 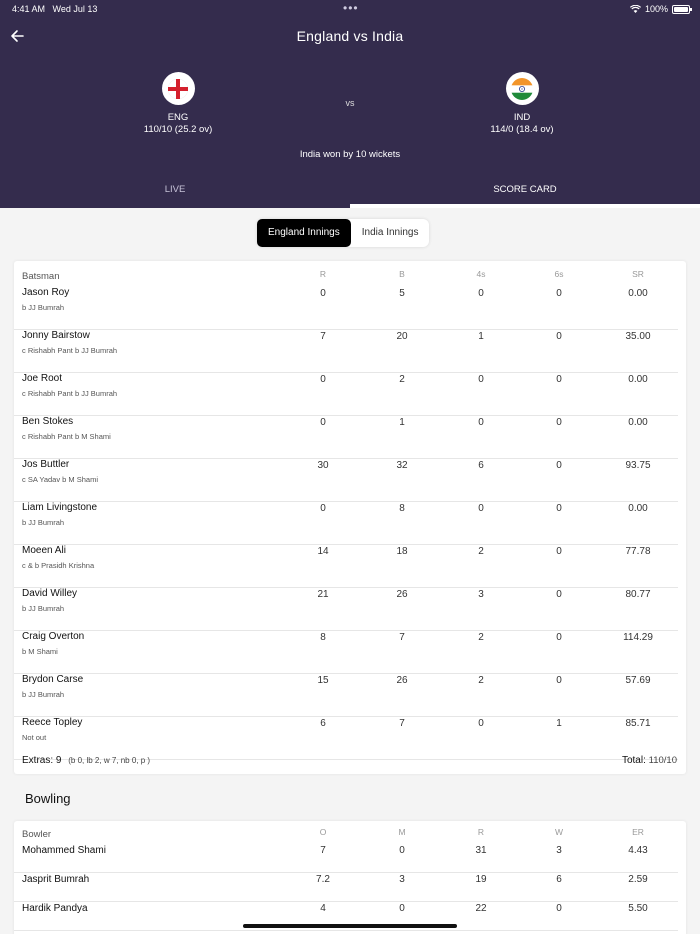 What do you see at coordinates (53, 636) in the screenshot?
I see `batsman-name: Craig Overton` at bounding box center [53, 636].